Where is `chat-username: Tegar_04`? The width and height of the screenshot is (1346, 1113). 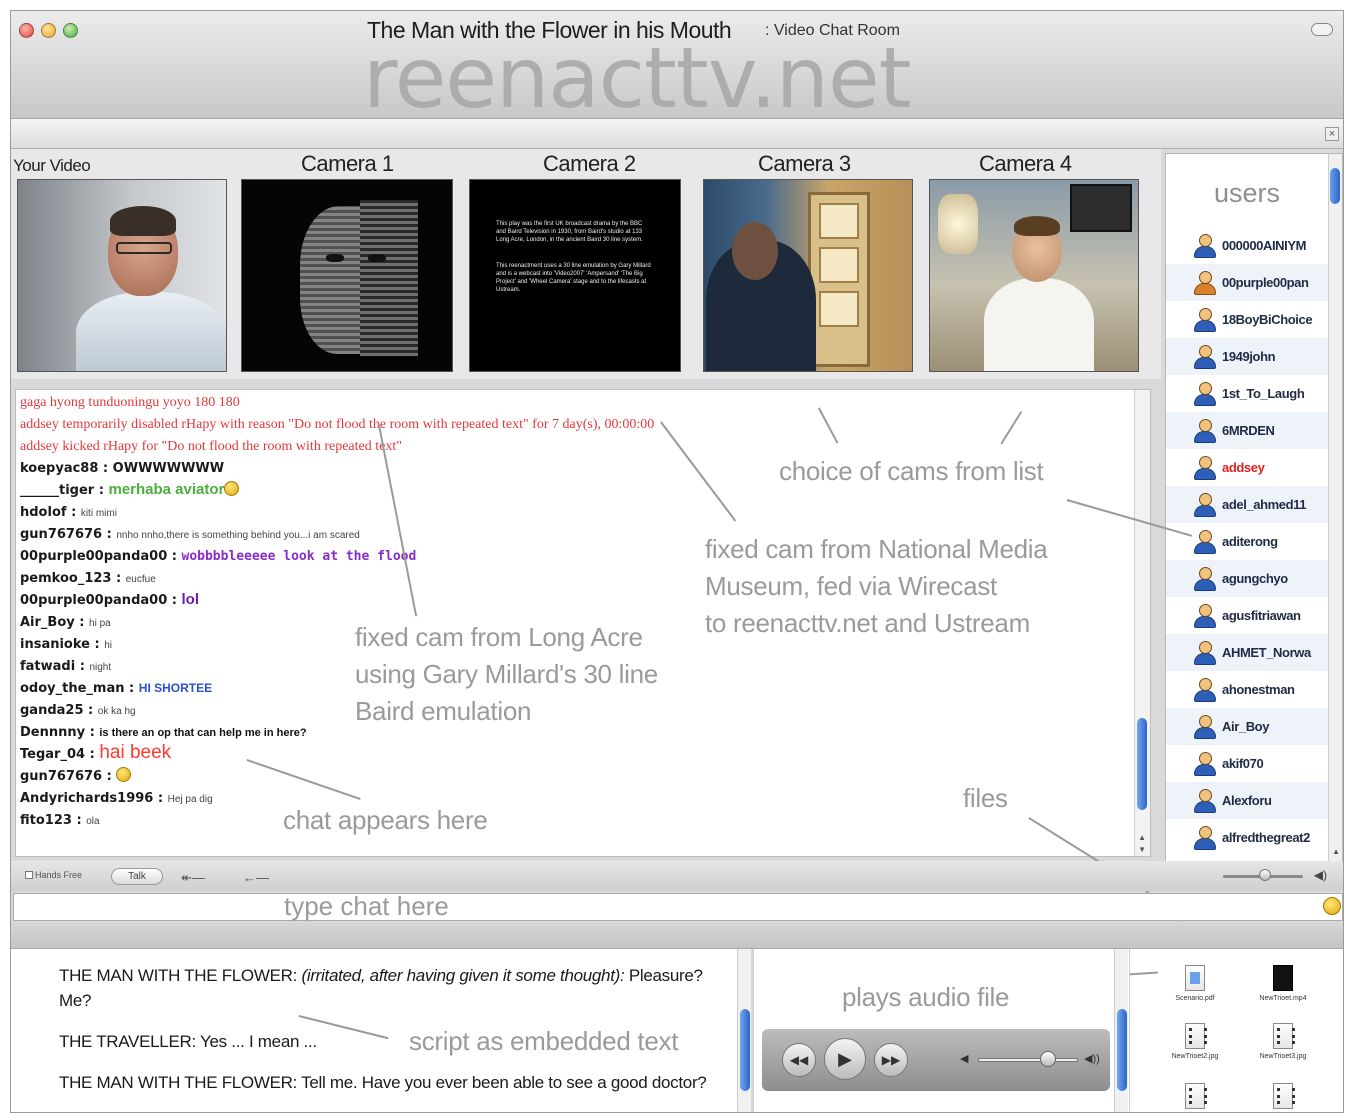 chat-username: Tegar_04 is located at coordinates (52, 754).